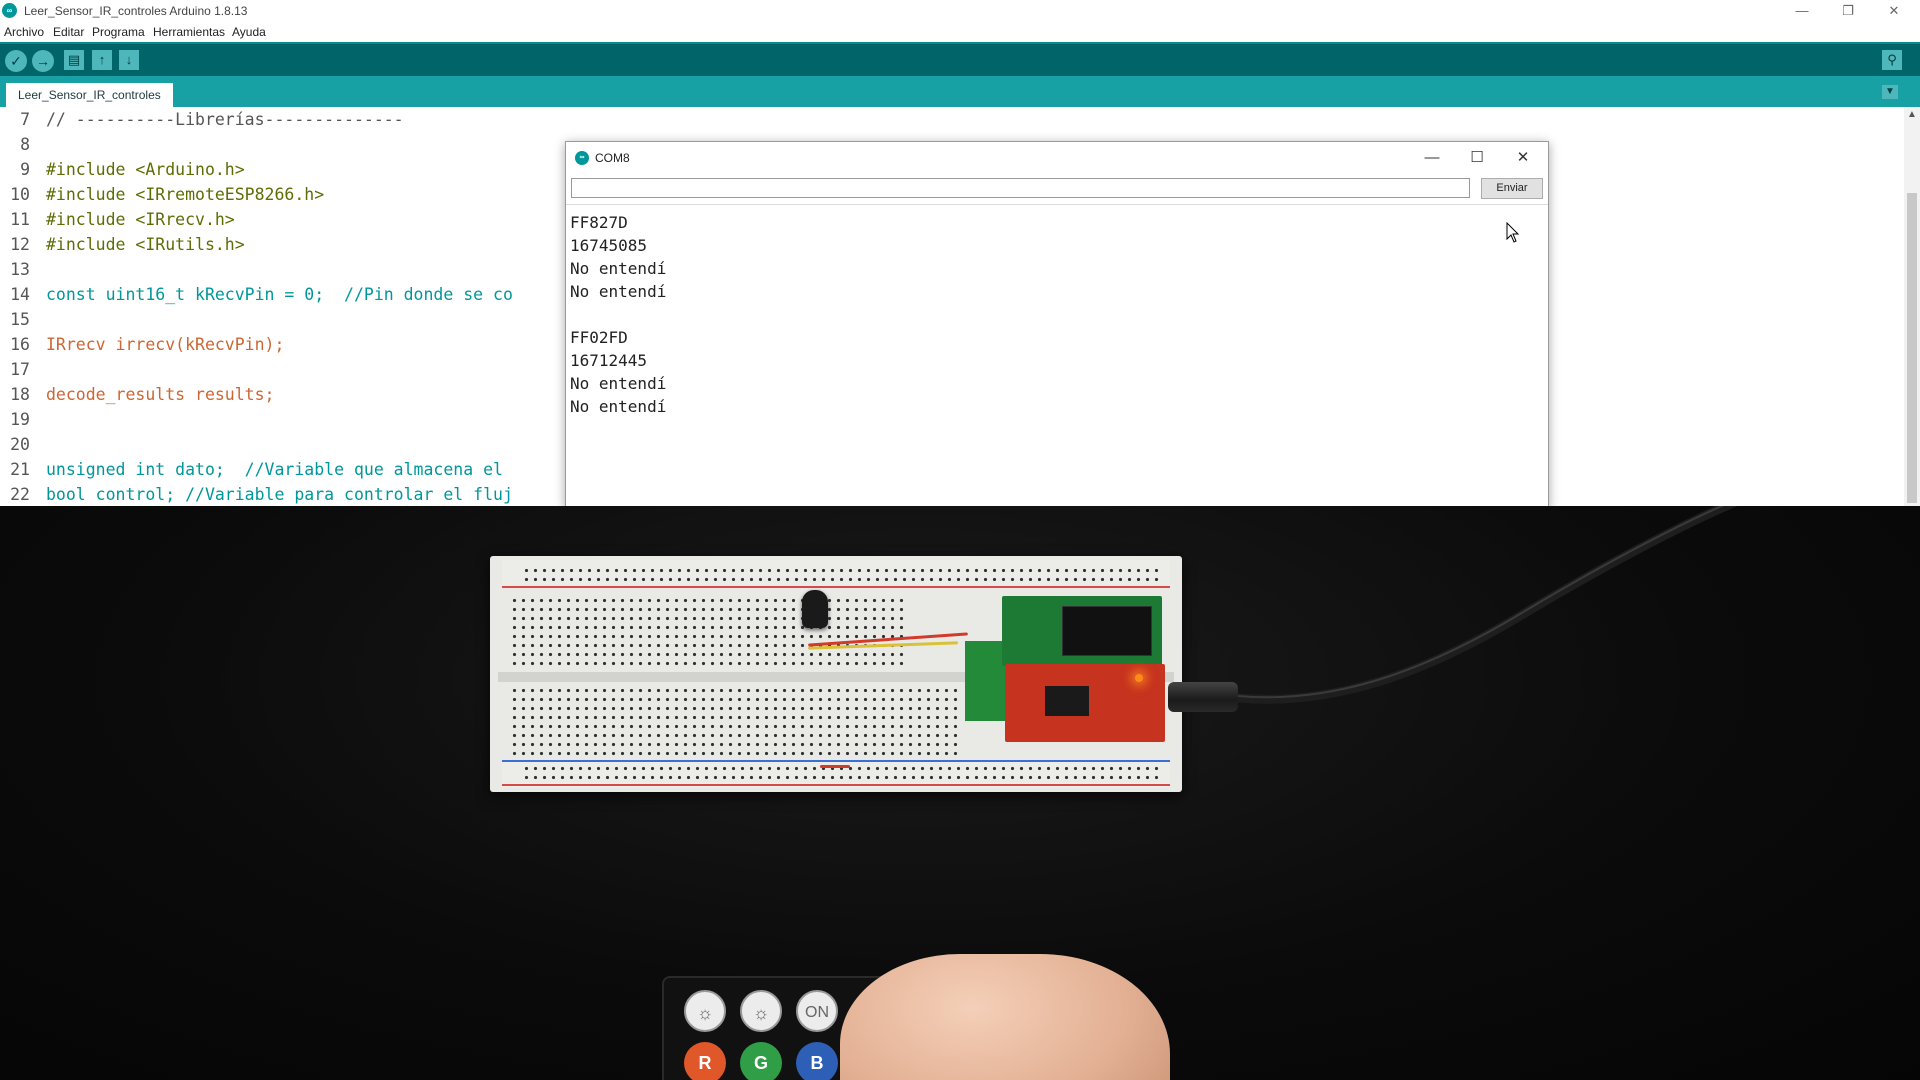 The image size is (1920, 1080). Describe the element at coordinates (1139, 678) in the screenshot. I see `power-led` at that location.